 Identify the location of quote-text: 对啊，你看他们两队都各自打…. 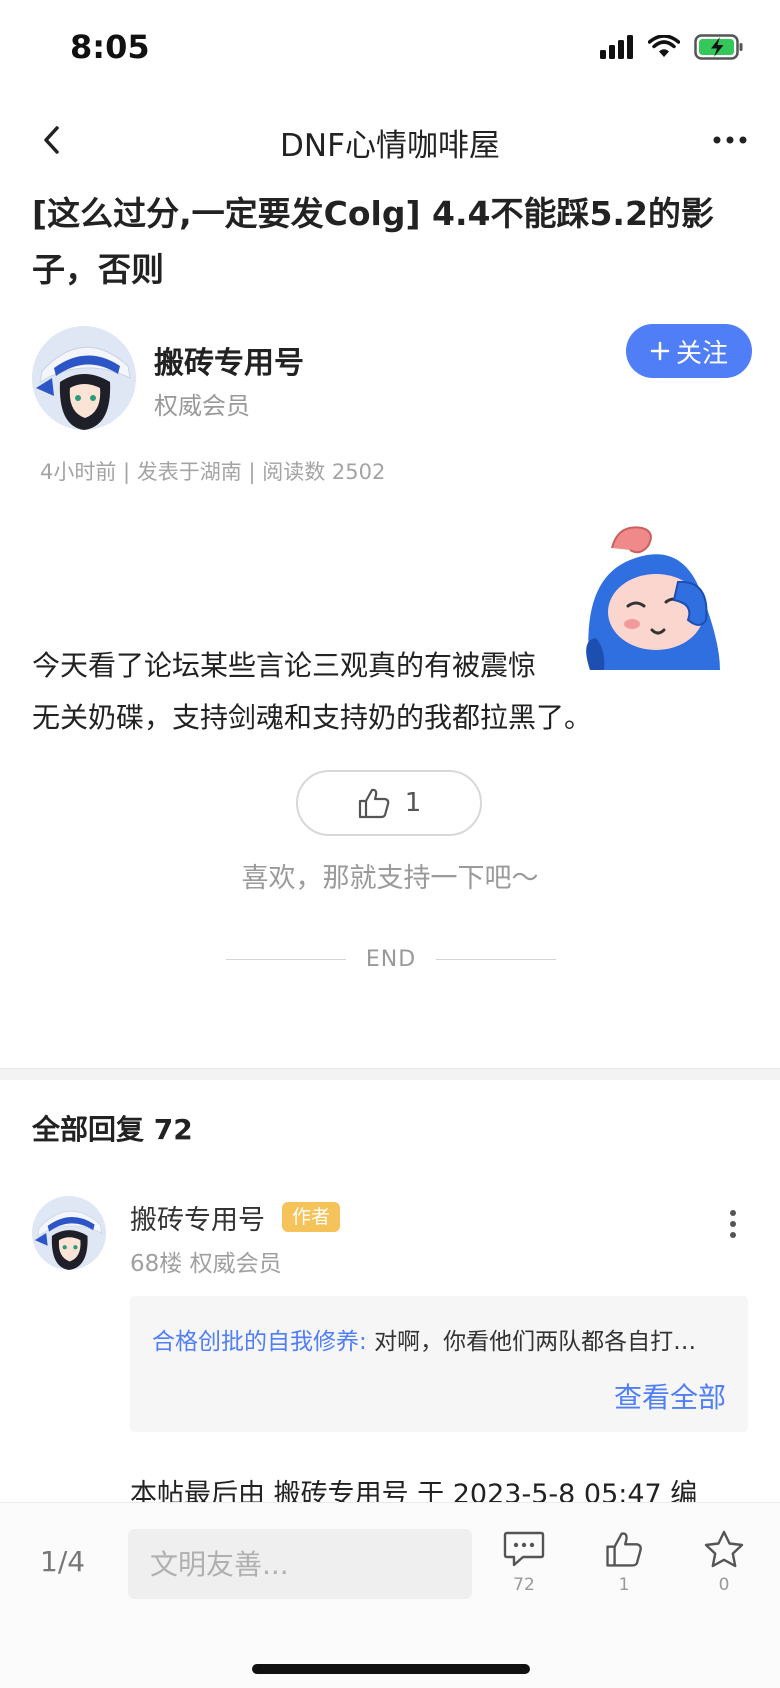
(535, 1342).